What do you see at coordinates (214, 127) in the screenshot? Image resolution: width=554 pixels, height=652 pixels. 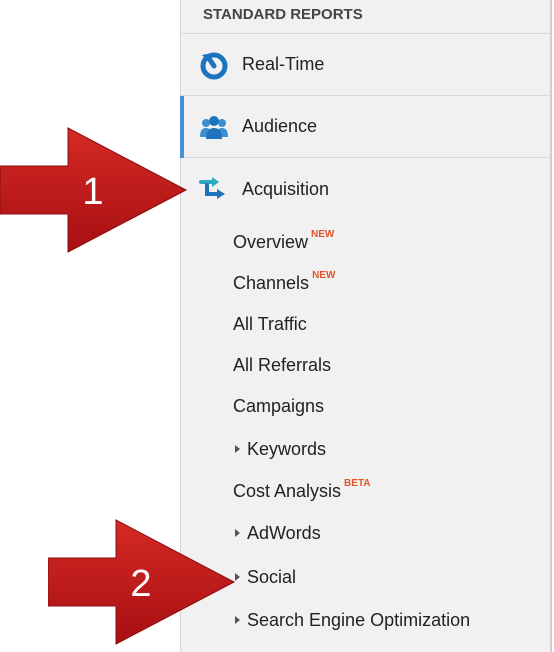 I see `audience-icon` at bounding box center [214, 127].